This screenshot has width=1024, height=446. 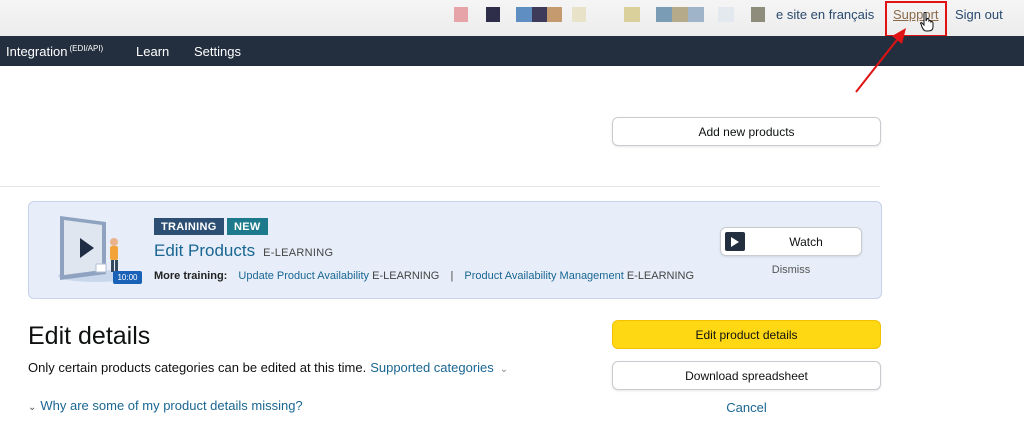 What do you see at coordinates (217, 51) in the screenshot?
I see `nav-settings: Settings` at bounding box center [217, 51].